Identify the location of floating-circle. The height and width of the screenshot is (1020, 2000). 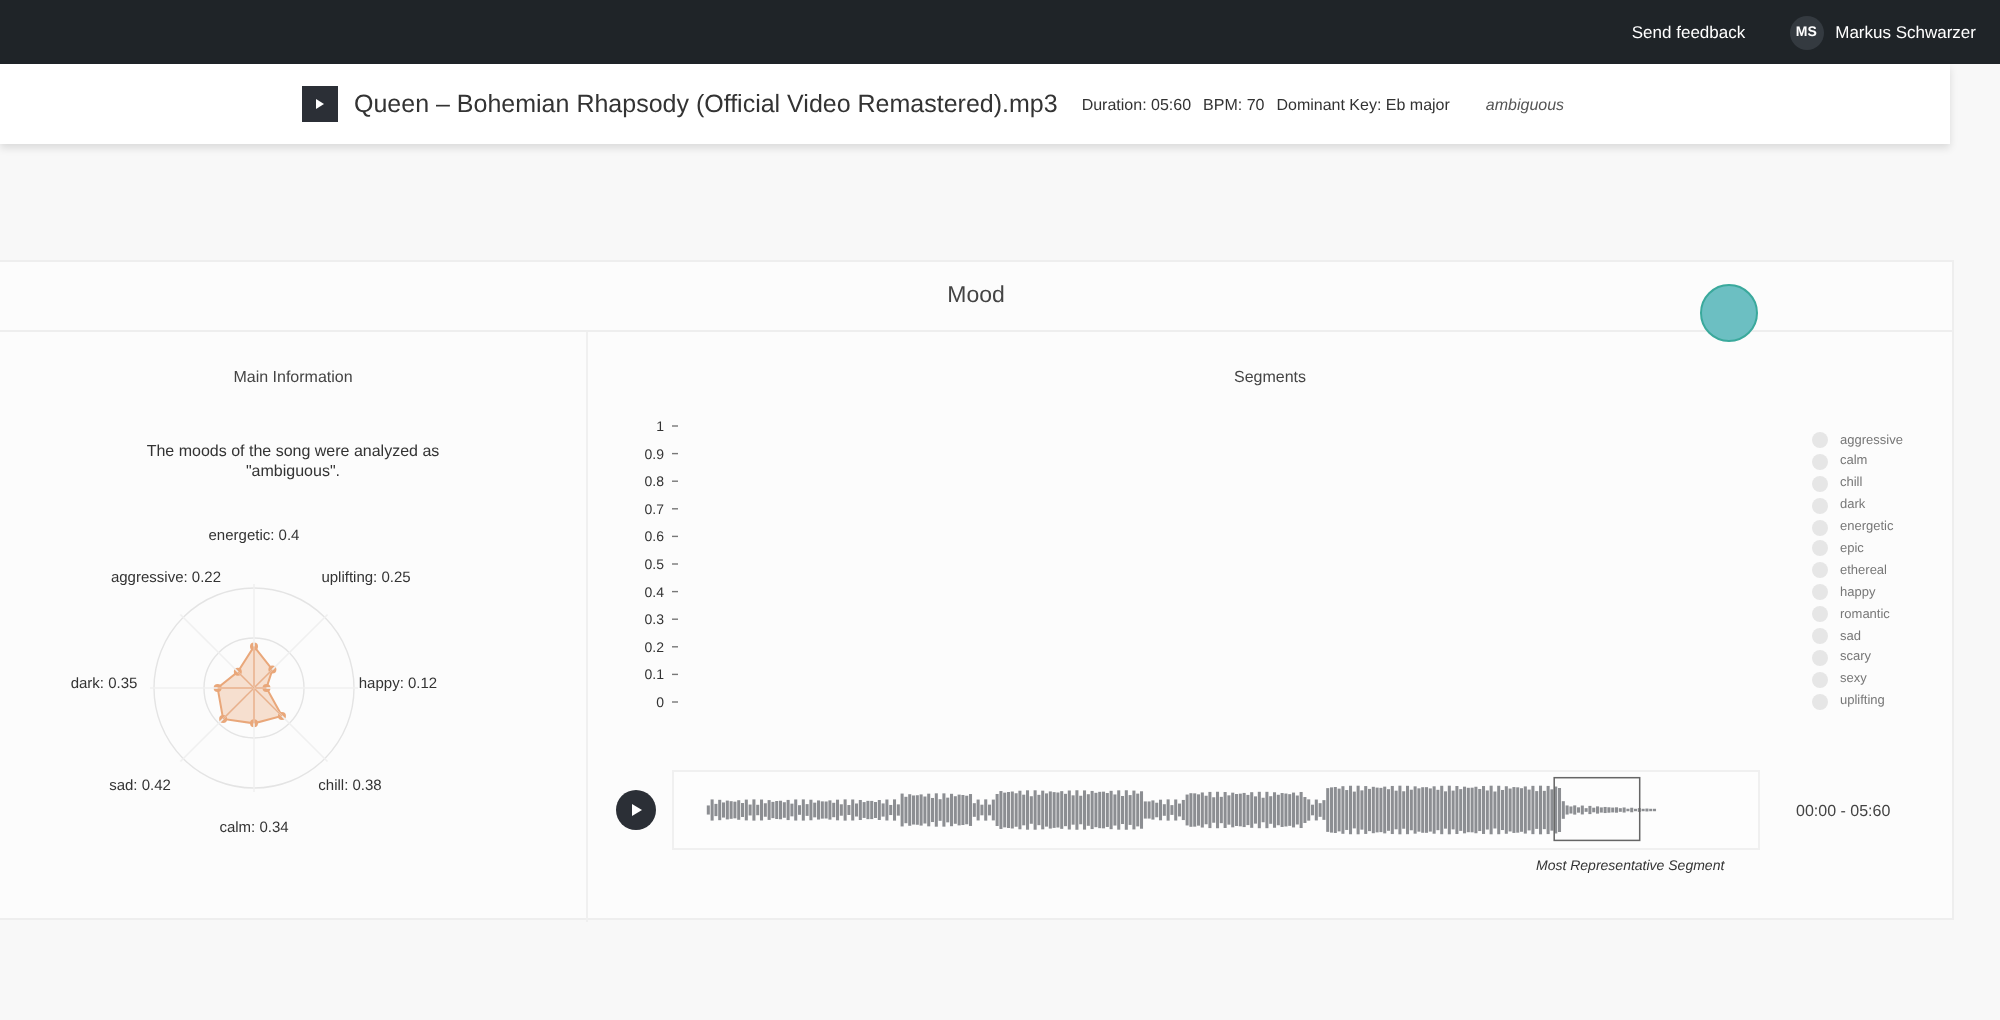
(1729, 313).